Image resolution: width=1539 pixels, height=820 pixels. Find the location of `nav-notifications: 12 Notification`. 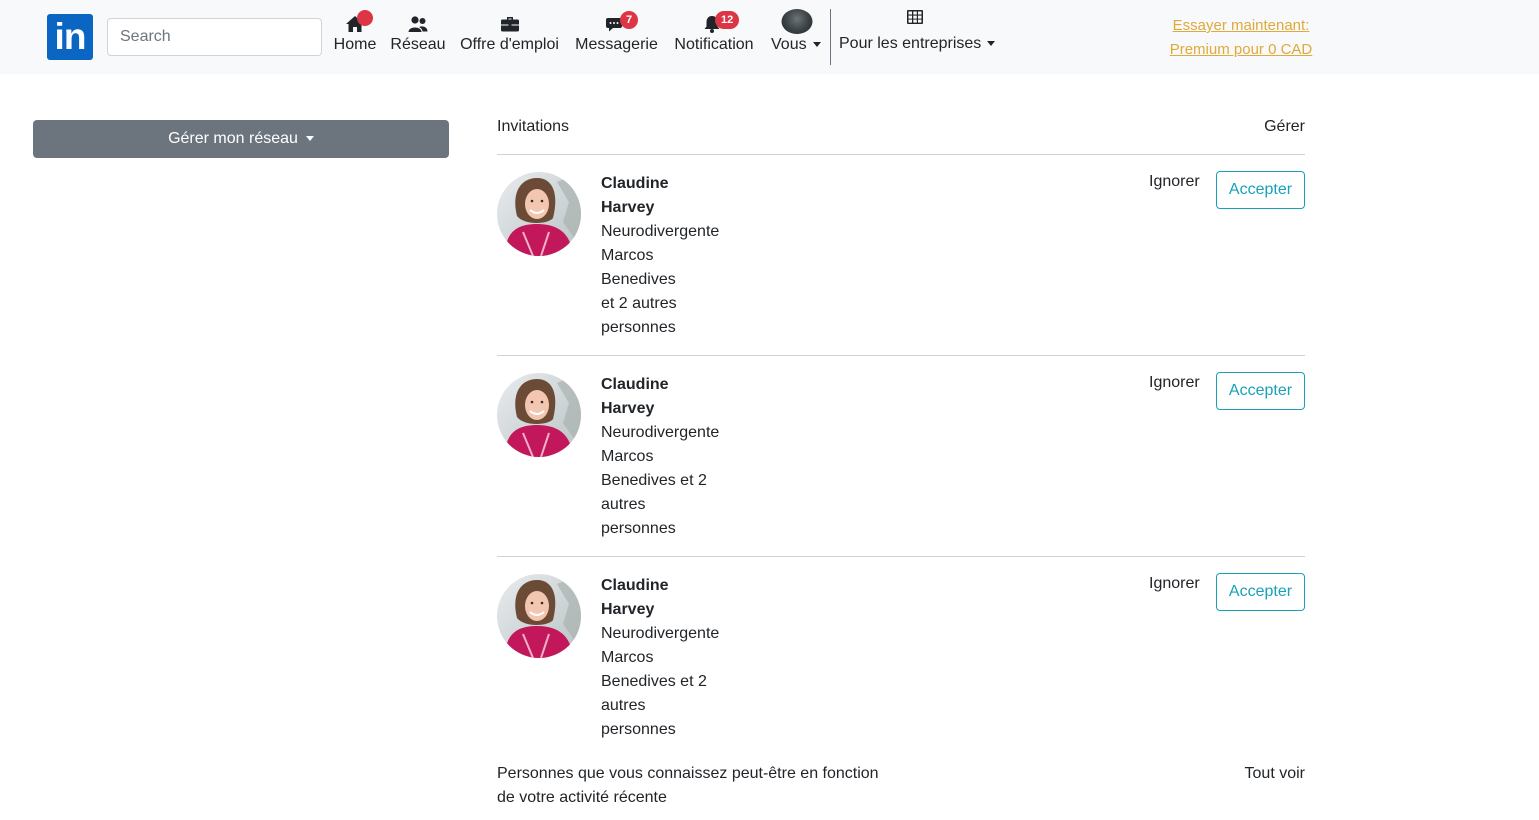

nav-notifications: 12 Notification is located at coordinates (714, 37).